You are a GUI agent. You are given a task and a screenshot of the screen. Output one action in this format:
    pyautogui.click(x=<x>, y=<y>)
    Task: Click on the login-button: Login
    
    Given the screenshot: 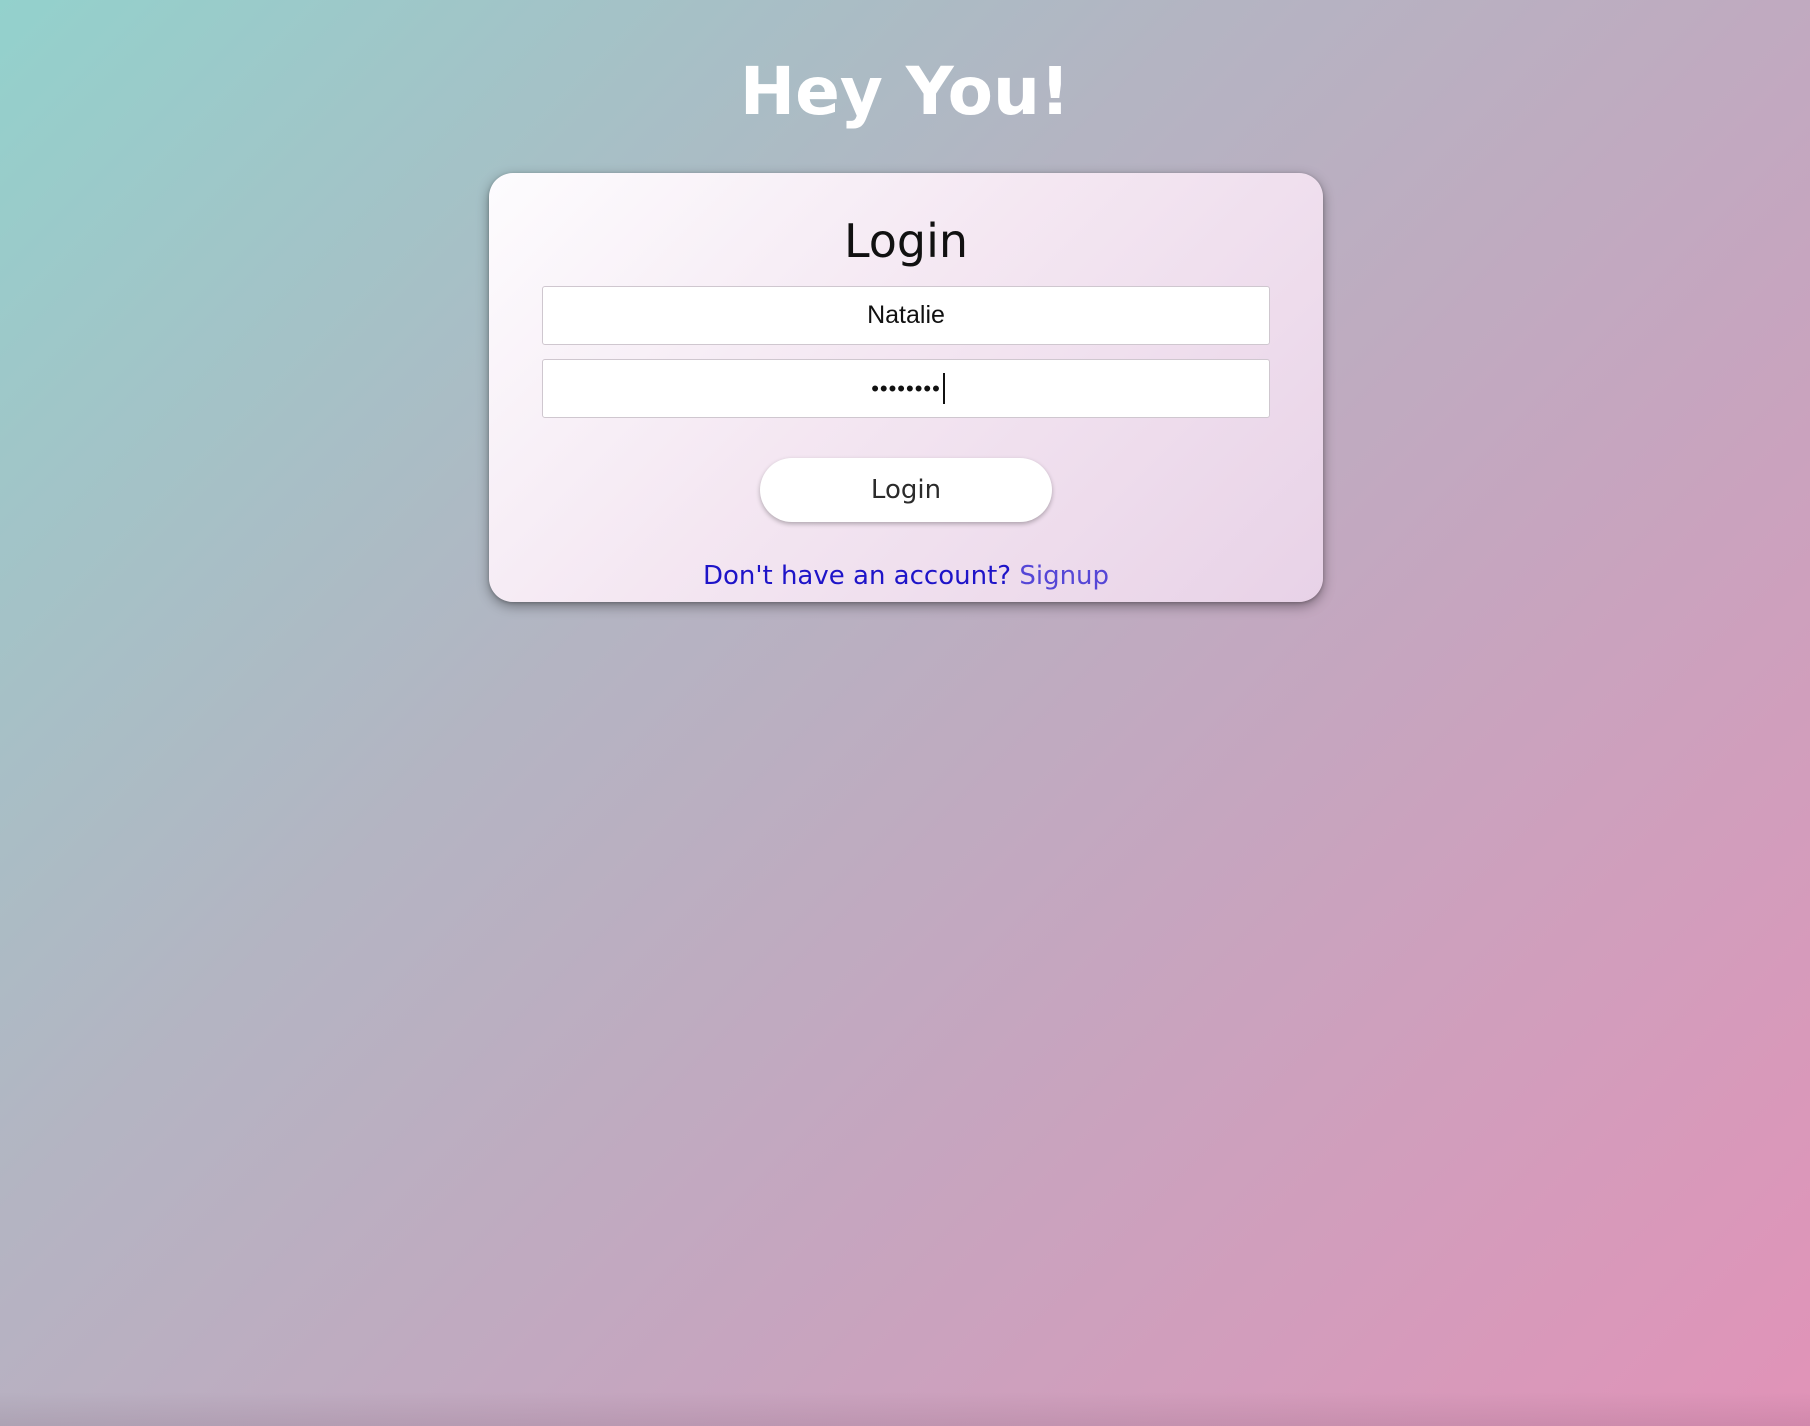 What is the action you would take?
    pyautogui.click(x=906, y=490)
    